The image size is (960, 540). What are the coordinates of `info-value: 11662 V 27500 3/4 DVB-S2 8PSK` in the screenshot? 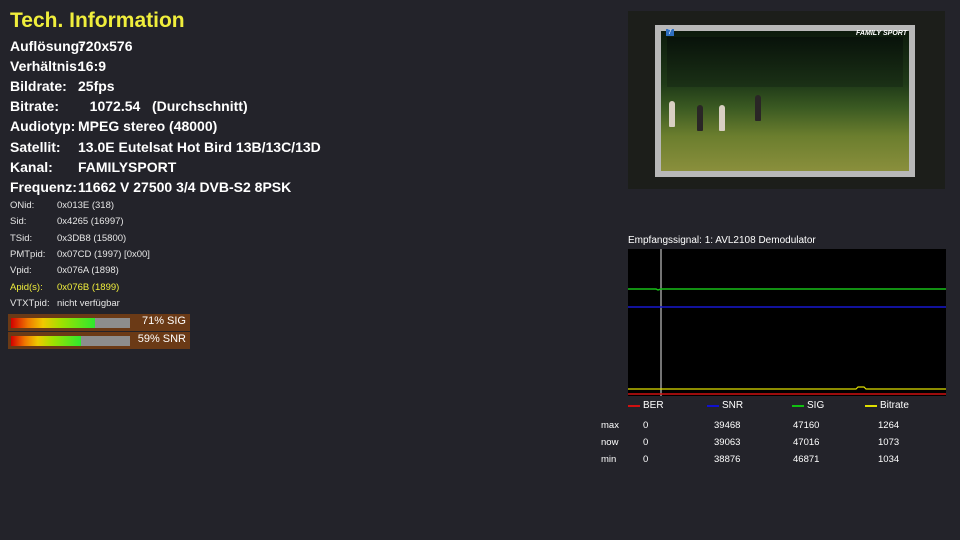 It's located at (185, 187).